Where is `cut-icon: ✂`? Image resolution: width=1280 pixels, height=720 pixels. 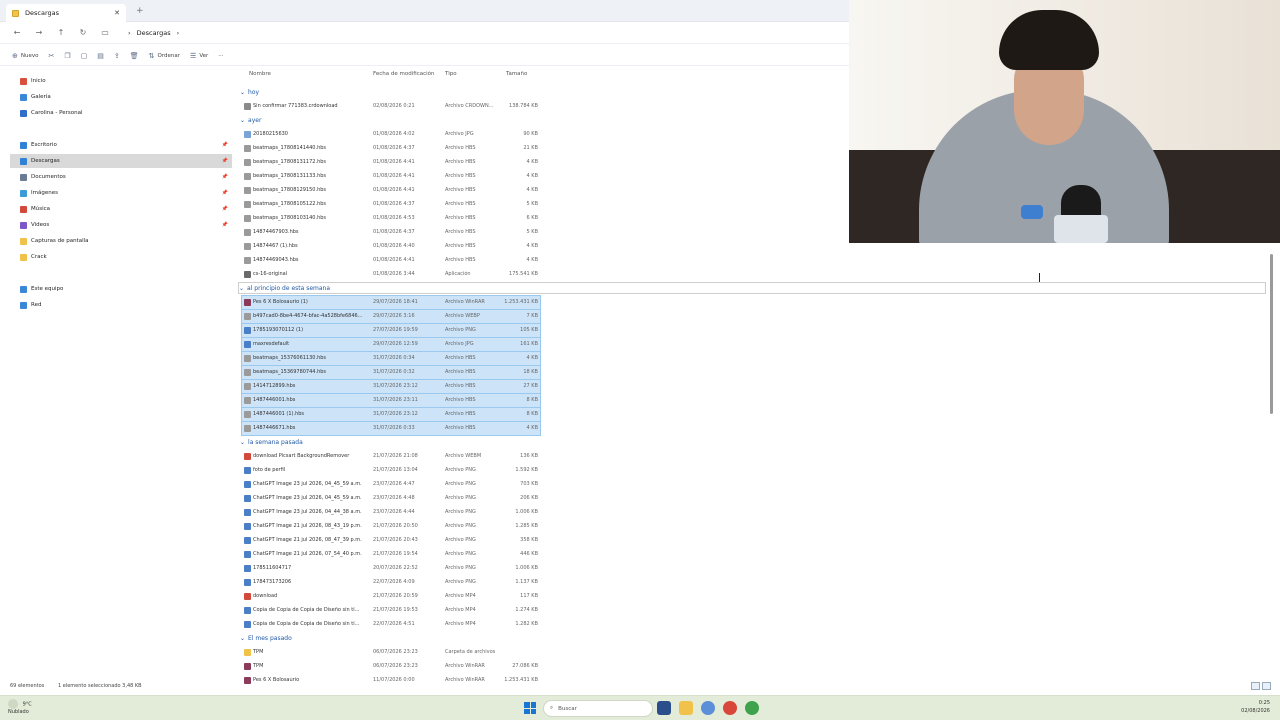 cut-icon: ✂ is located at coordinates (51, 56).